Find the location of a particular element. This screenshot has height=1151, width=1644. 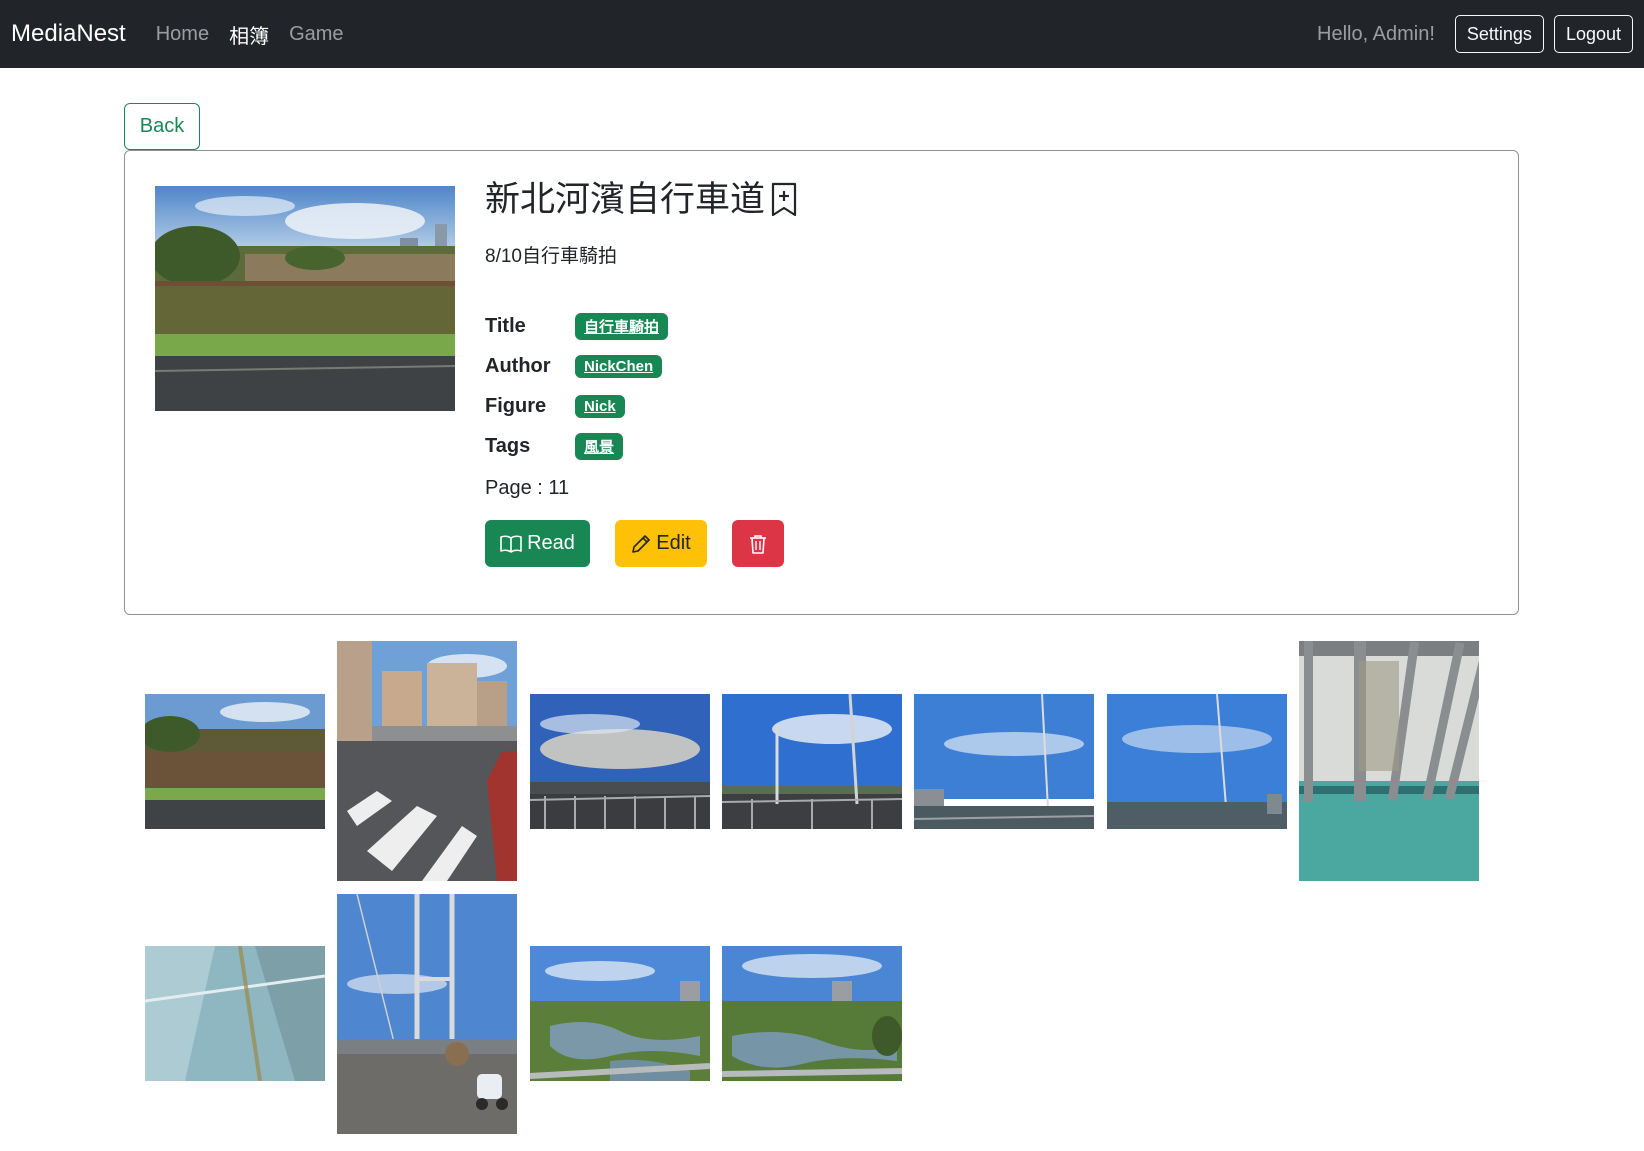

album-actions: Read Edit is located at coordinates (647, 543).